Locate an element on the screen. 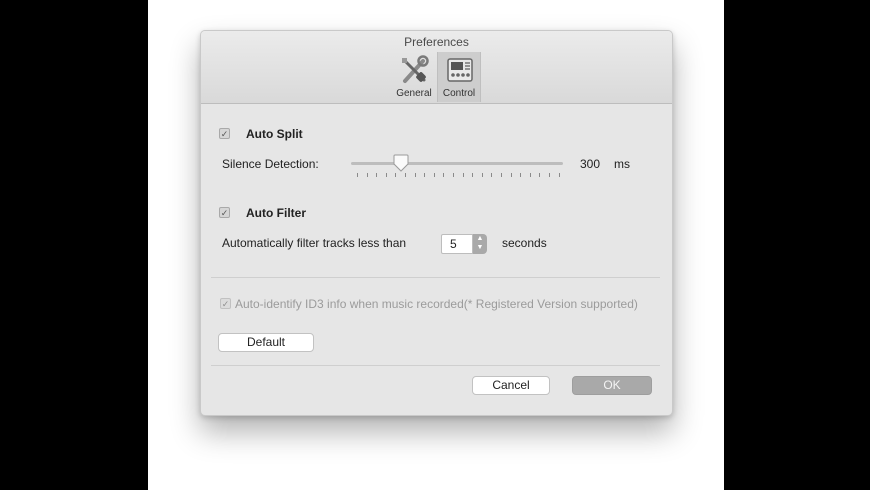  seconds-stepper-field: 5 is located at coordinates (457, 244).